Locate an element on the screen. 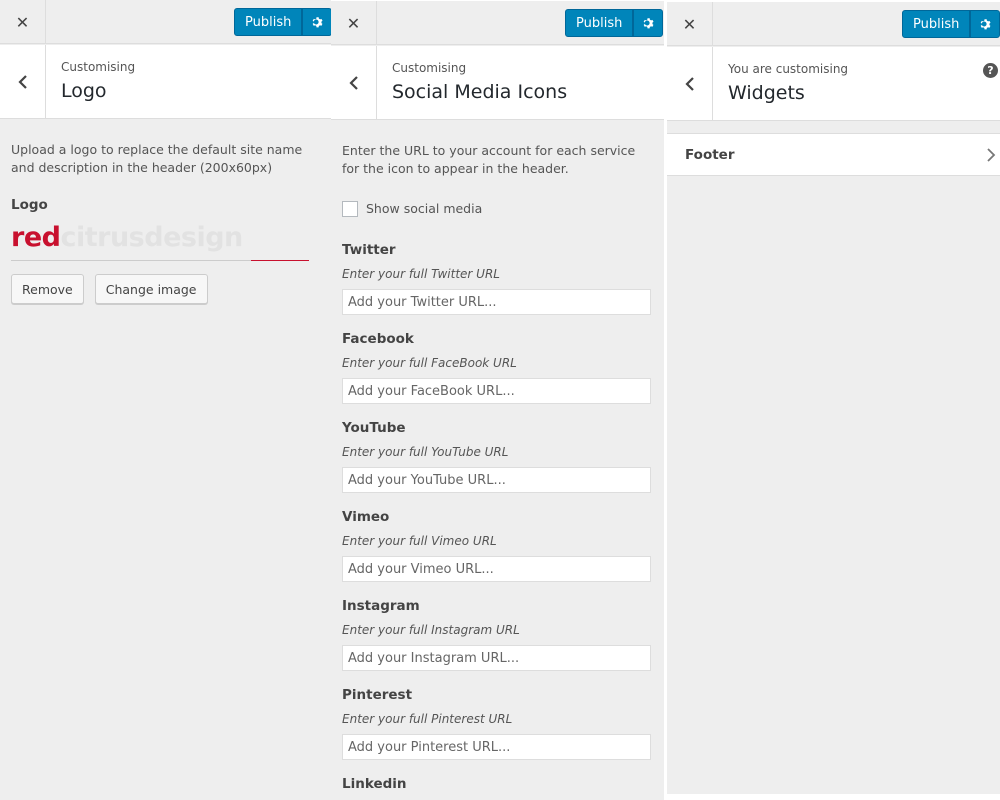 The width and height of the screenshot is (1000, 800). remove-button: Remove is located at coordinates (47, 289).